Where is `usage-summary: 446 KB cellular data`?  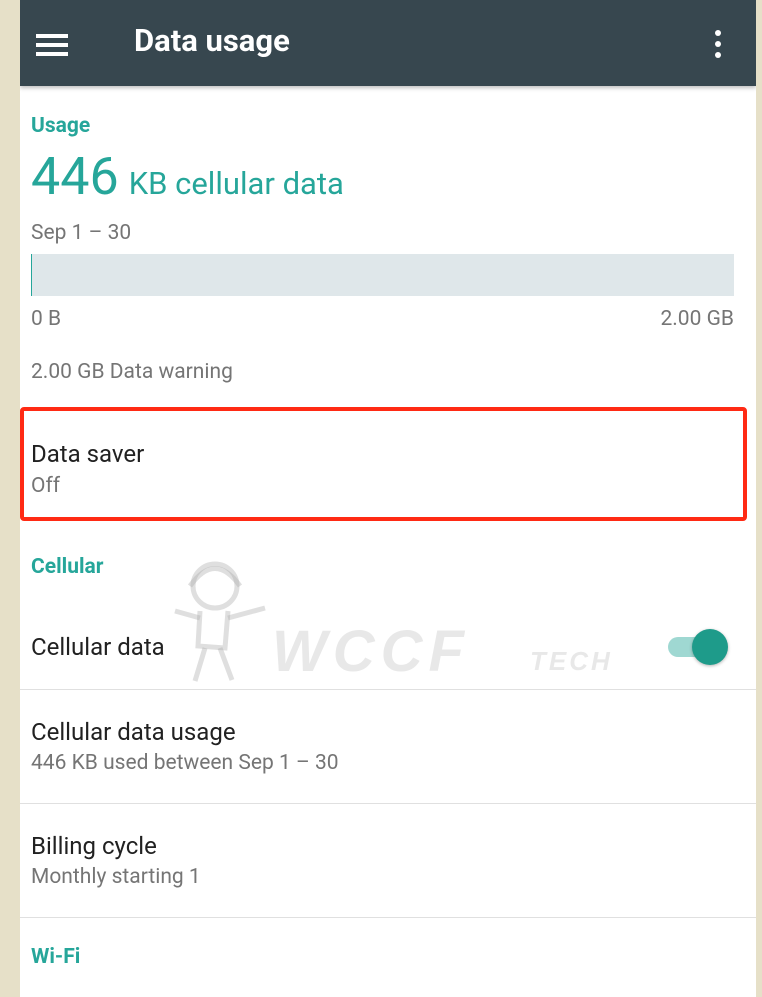 usage-summary: 446 KB cellular data is located at coordinates (187, 176).